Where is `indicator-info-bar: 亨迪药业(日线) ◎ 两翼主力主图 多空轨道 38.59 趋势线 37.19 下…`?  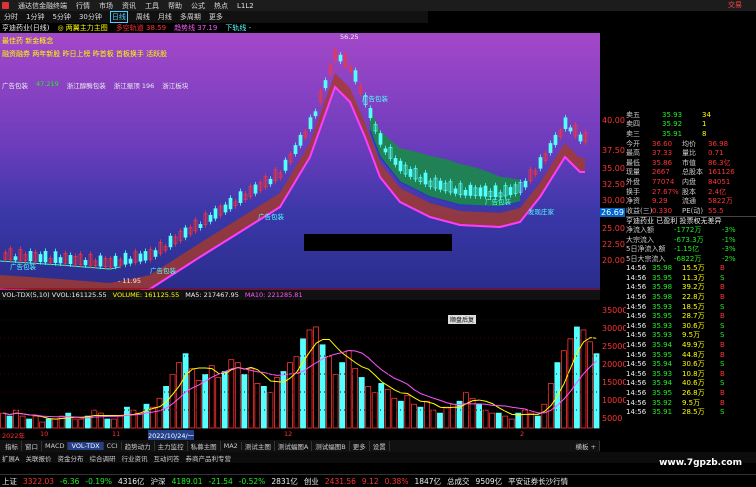 indicator-info-bar: 亨迪药业(日线) ◎ 两翼主力主图 多空轨道 38.59 趋势线 37.19 下… is located at coordinates (214, 28).